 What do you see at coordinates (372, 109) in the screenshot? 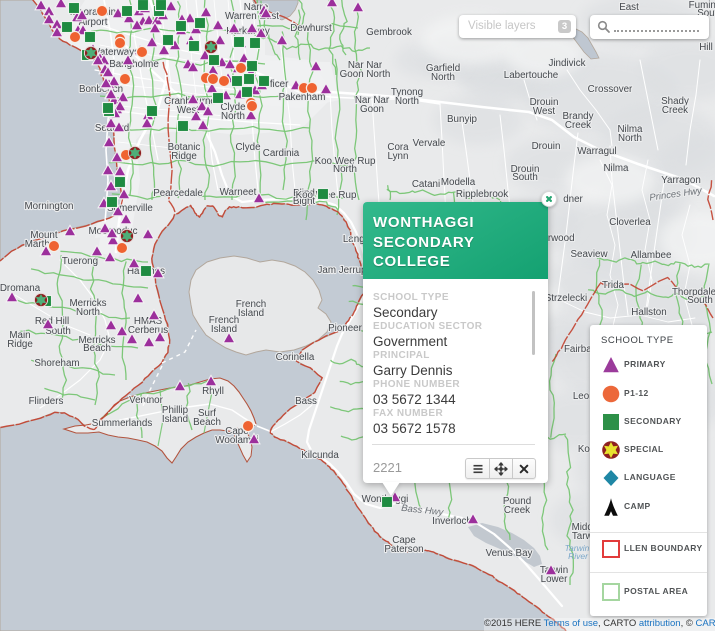
I see `svg-text: Goon` at bounding box center [372, 109].